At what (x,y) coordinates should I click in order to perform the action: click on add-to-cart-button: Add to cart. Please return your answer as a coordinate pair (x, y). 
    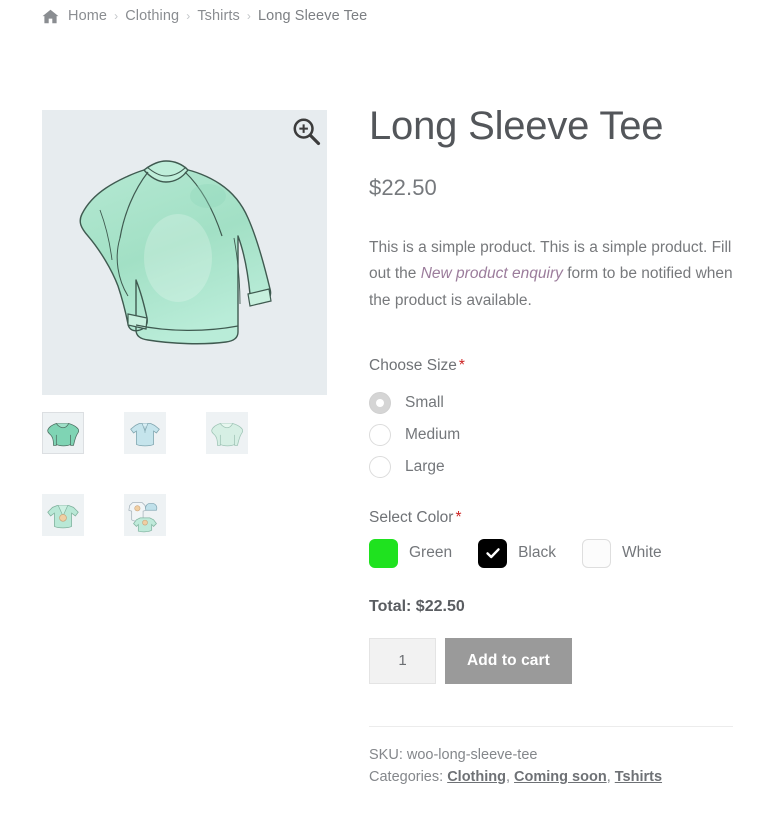
    Looking at the image, I should click on (508, 660).